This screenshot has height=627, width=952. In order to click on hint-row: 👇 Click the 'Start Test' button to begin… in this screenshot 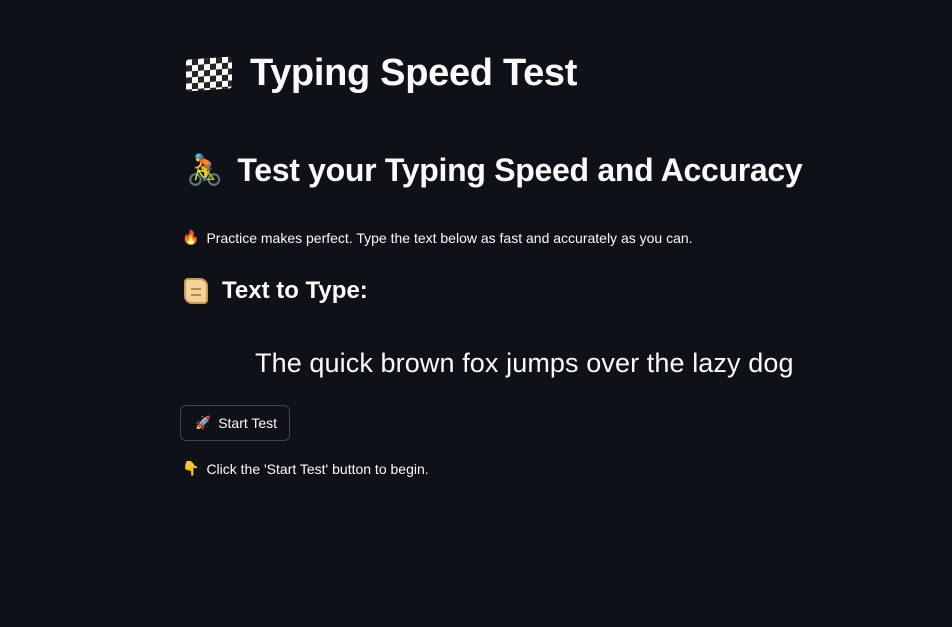, I will do `click(305, 468)`.